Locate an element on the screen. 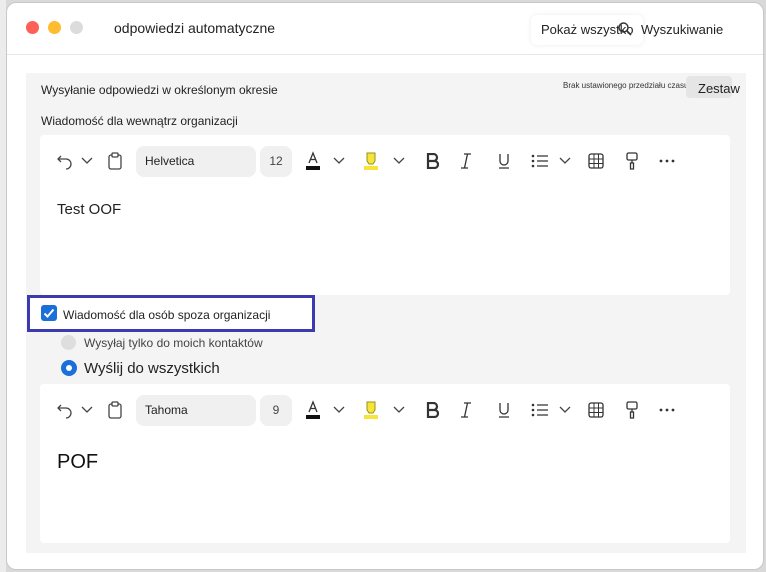 The width and height of the screenshot is (766, 572). search-icon is located at coordinates (625, 29).